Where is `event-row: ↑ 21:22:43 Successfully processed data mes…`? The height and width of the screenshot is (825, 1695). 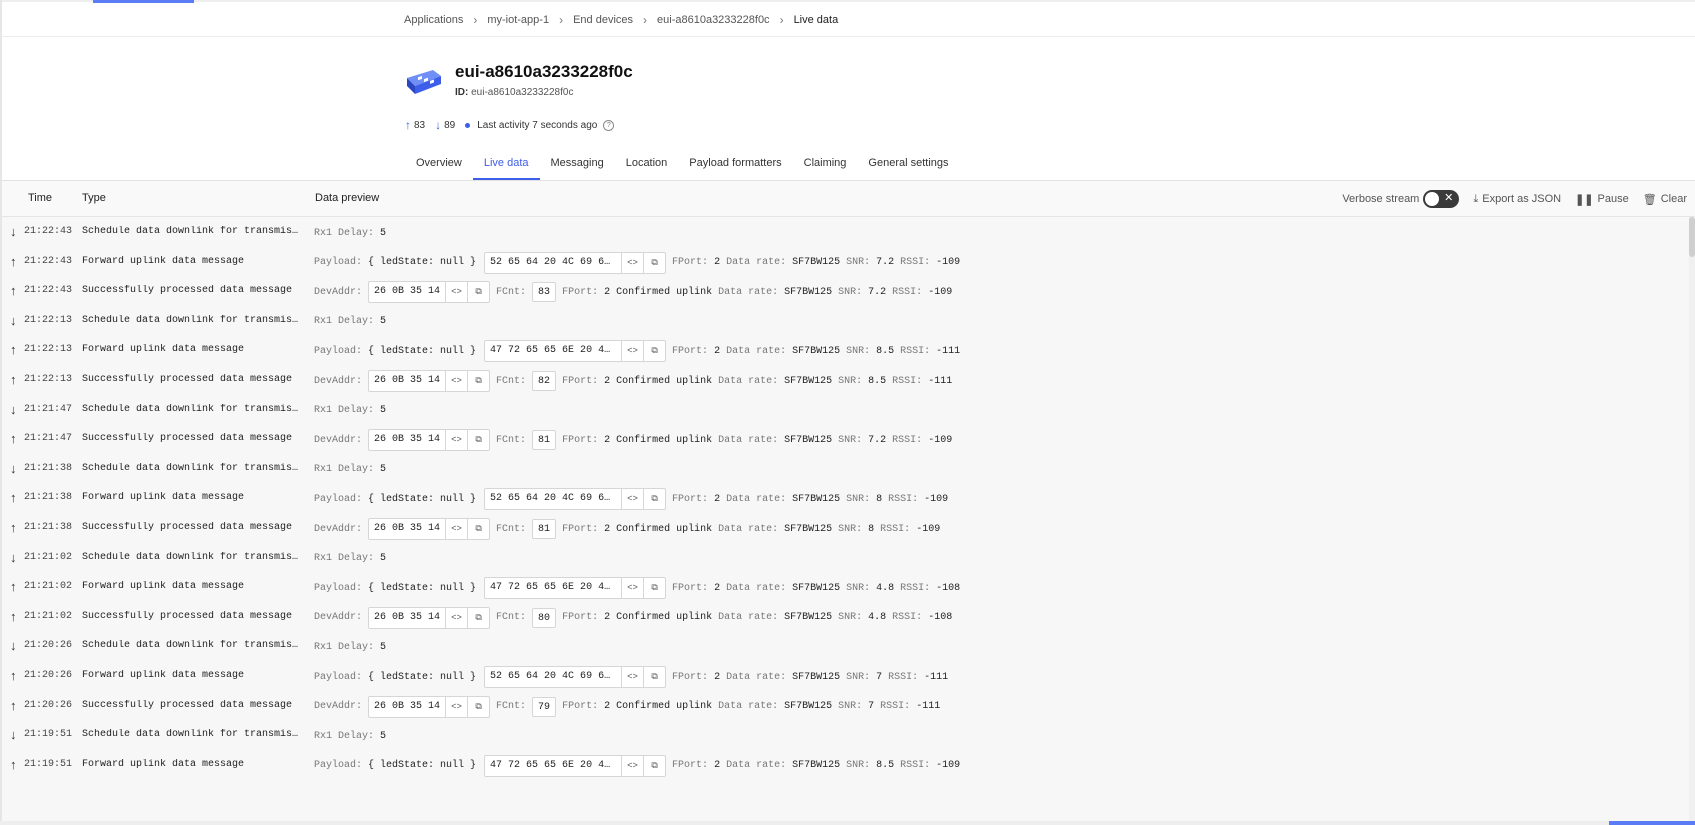
event-row: ↑ 21:22:43 Successfully processed data mes… is located at coordinates (847, 292).